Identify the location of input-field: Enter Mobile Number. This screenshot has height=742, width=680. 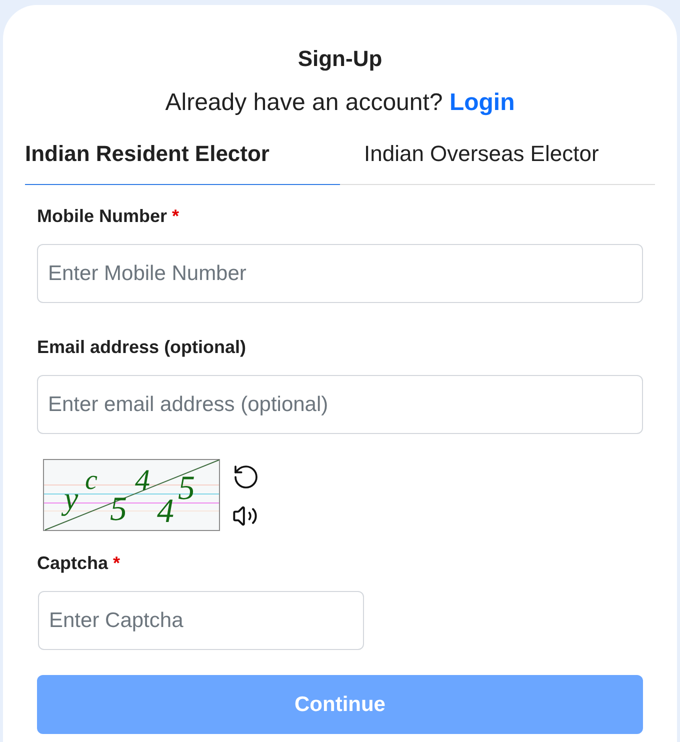
(340, 273).